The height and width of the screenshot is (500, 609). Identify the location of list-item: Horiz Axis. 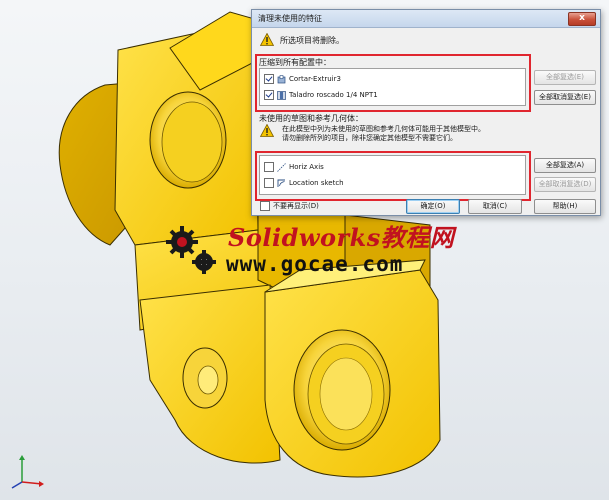
(294, 167).